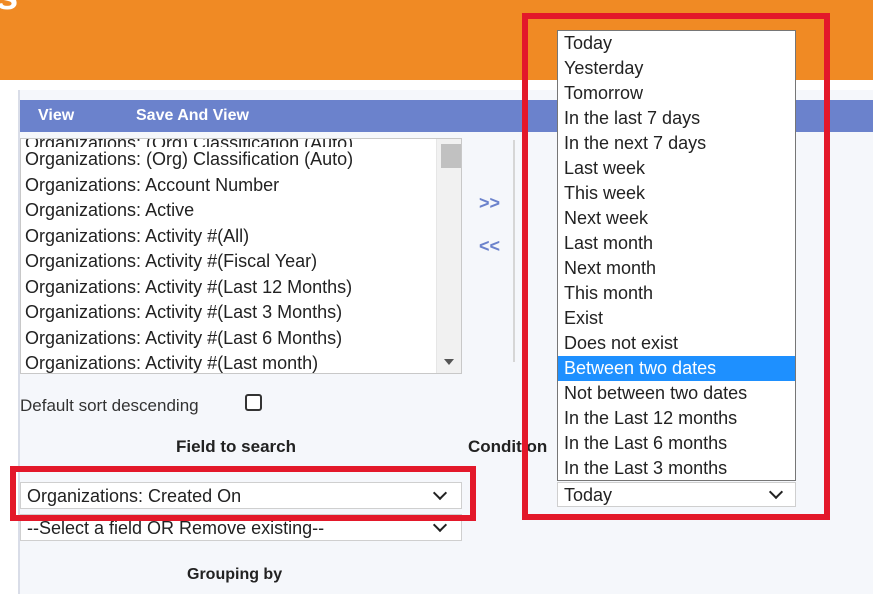 Image resolution: width=873 pixels, height=594 pixels. Describe the element at coordinates (243, 493) in the screenshot. I see `annotation-box-field` at that location.